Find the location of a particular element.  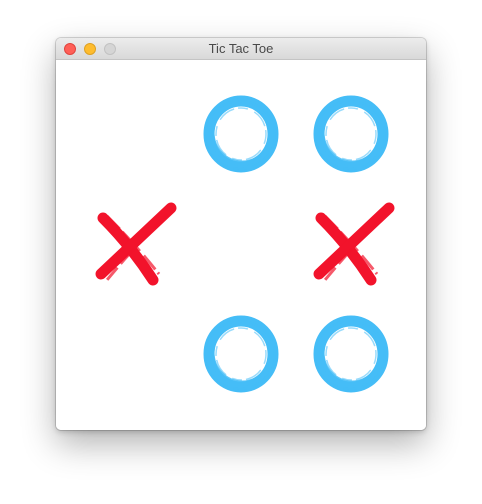

board-cell-r3-c1 is located at coordinates (133, 353).